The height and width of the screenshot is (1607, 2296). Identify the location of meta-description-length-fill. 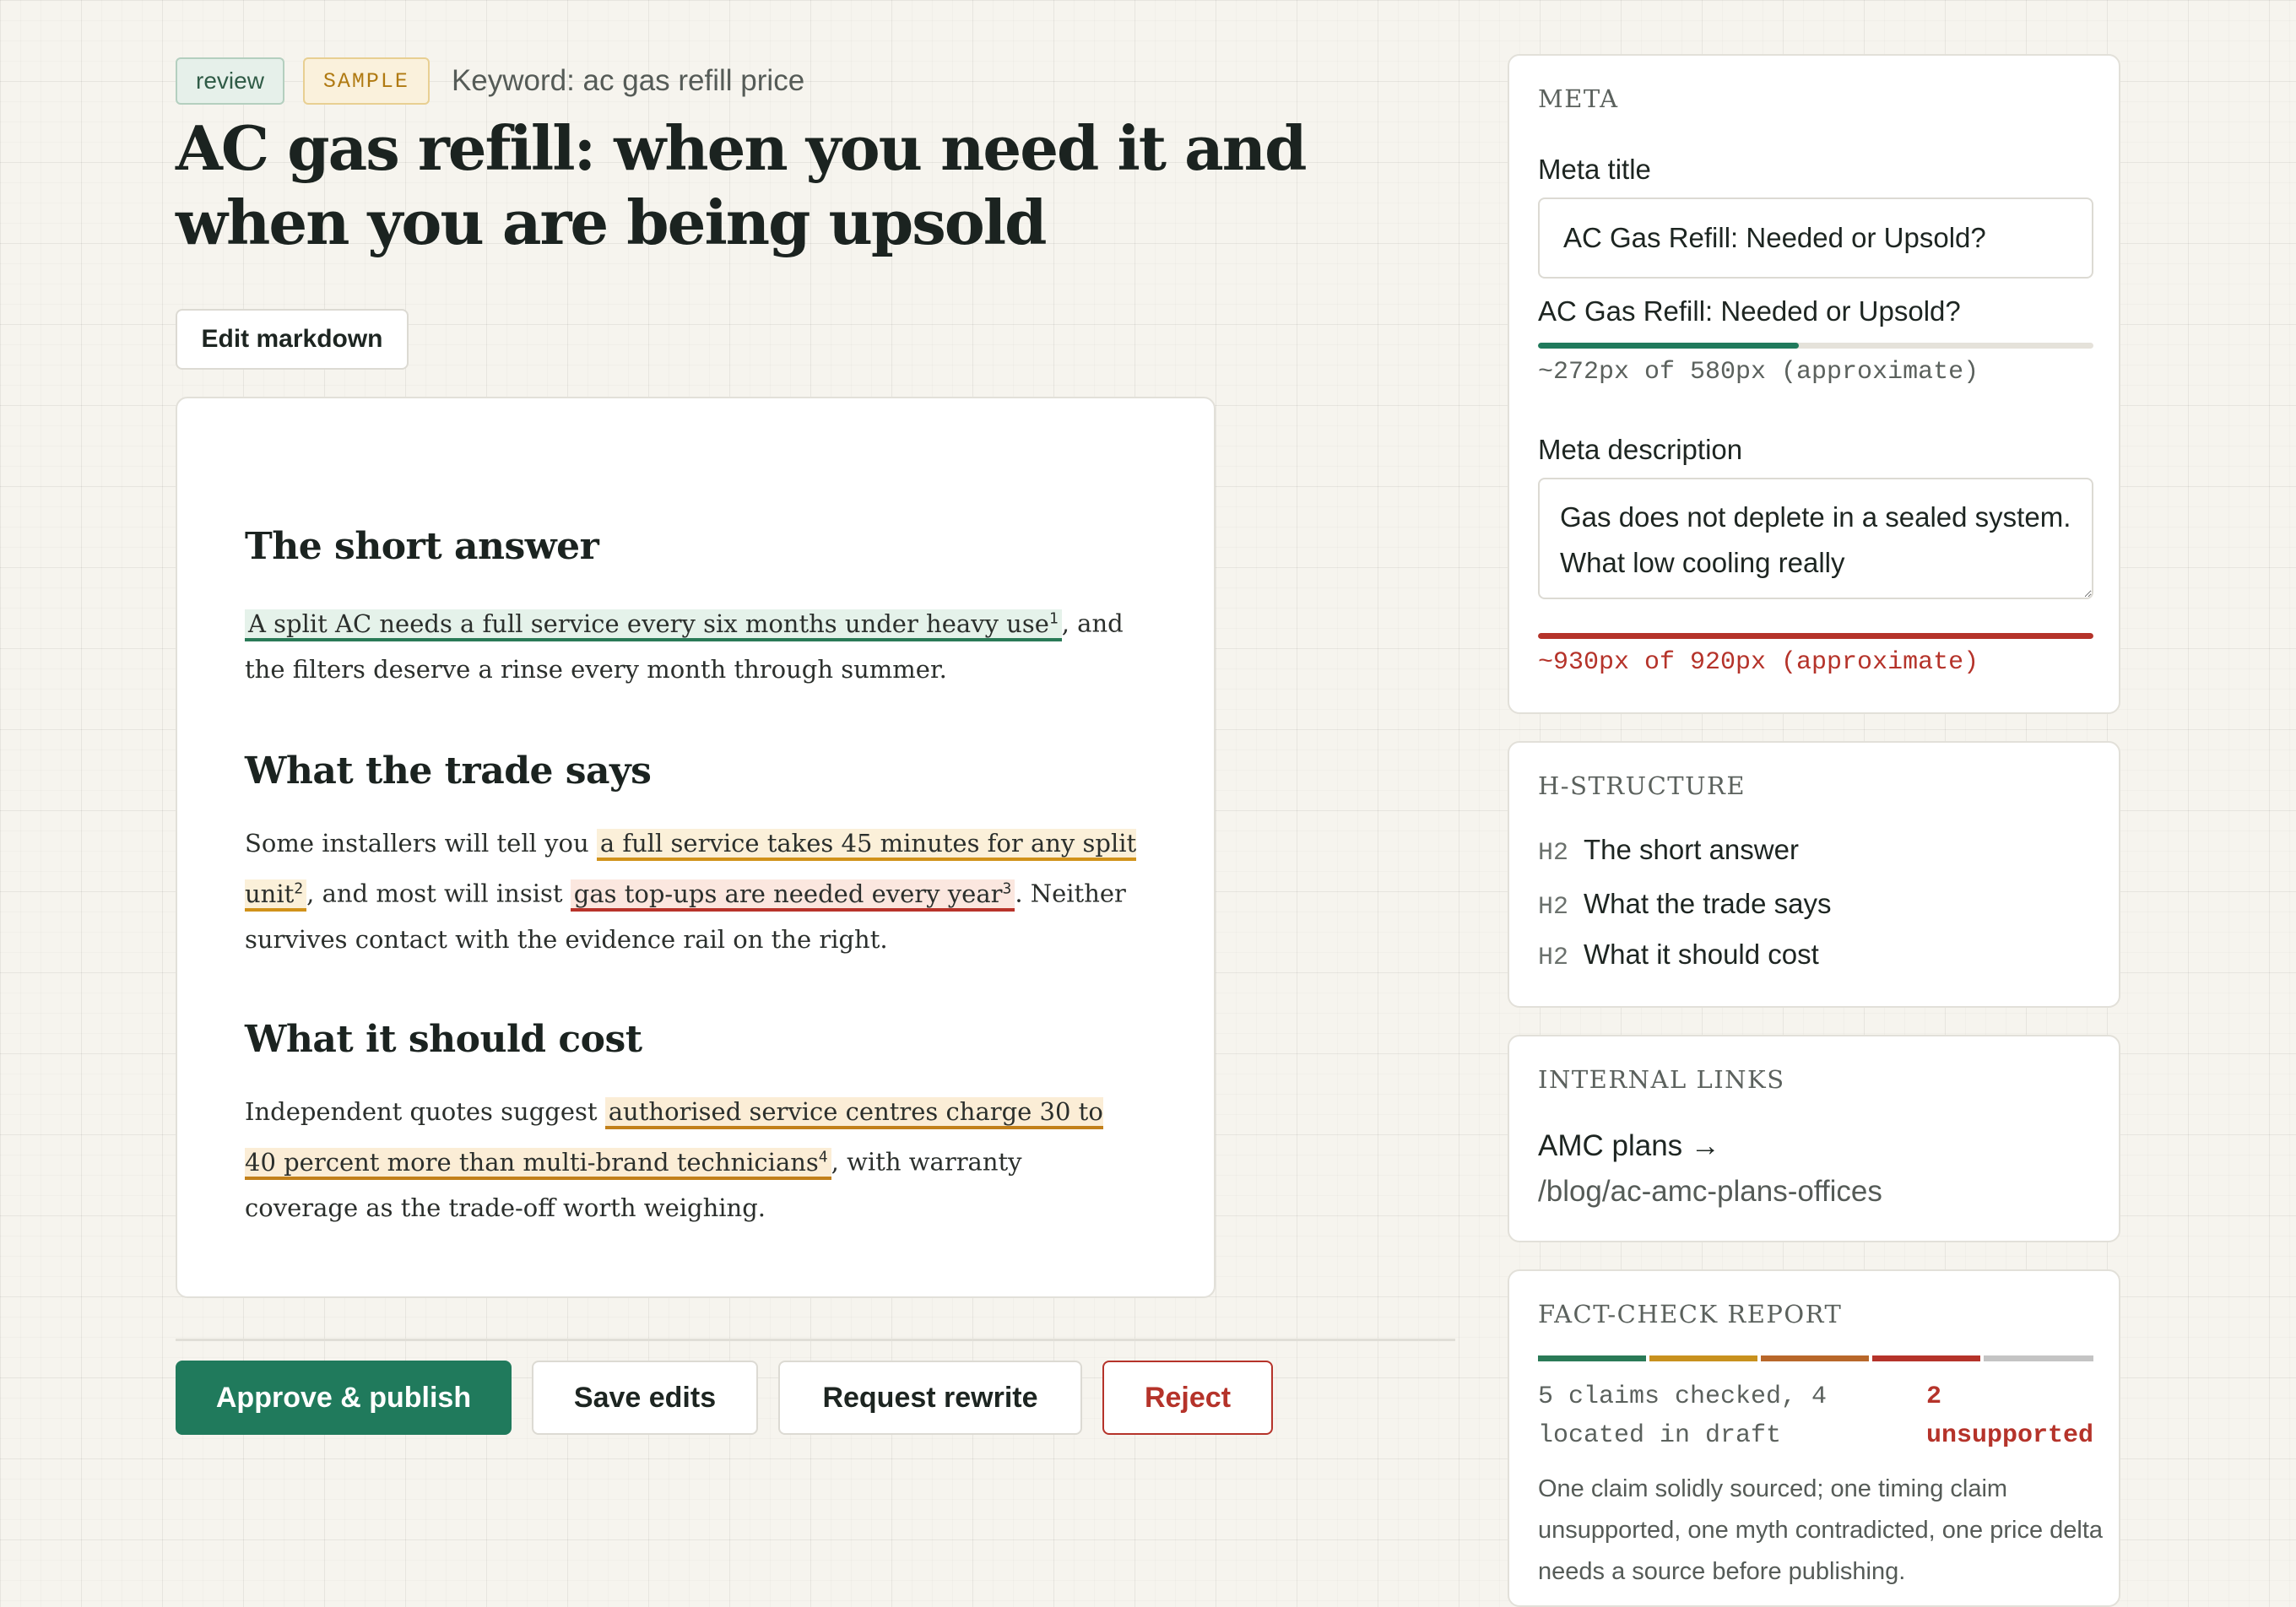
(1816, 636).